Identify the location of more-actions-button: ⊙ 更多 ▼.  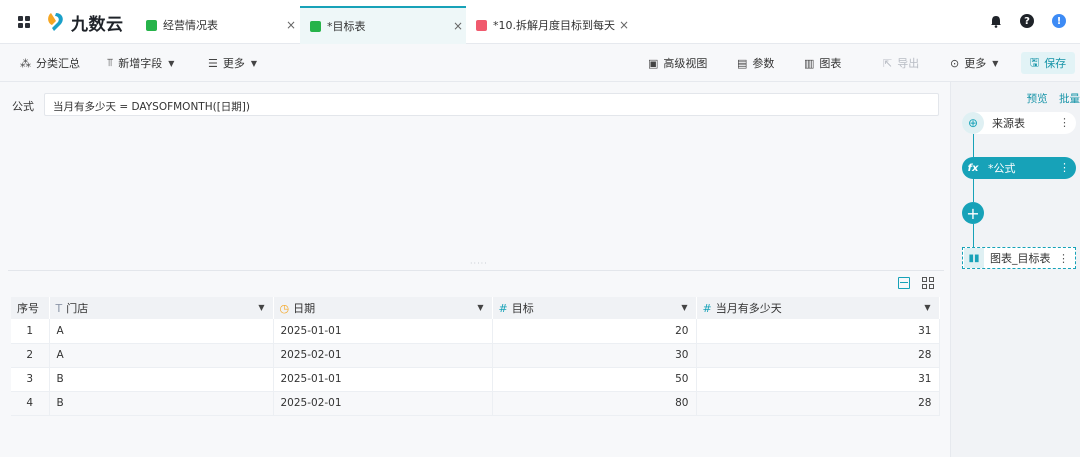
(974, 63).